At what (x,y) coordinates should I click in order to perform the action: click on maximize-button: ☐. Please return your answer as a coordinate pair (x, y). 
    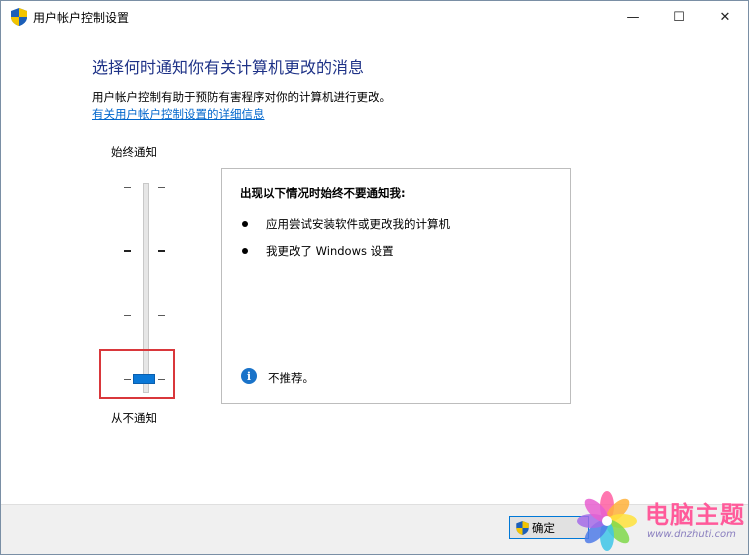
    Looking at the image, I should click on (679, 17).